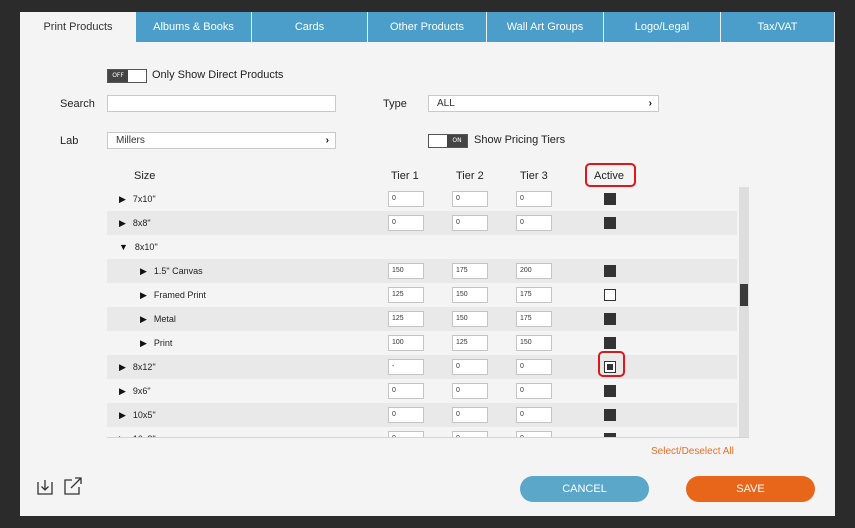 This screenshot has width=855, height=528. I want to click on tab-albums-books: Albums & Books, so click(194, 27).